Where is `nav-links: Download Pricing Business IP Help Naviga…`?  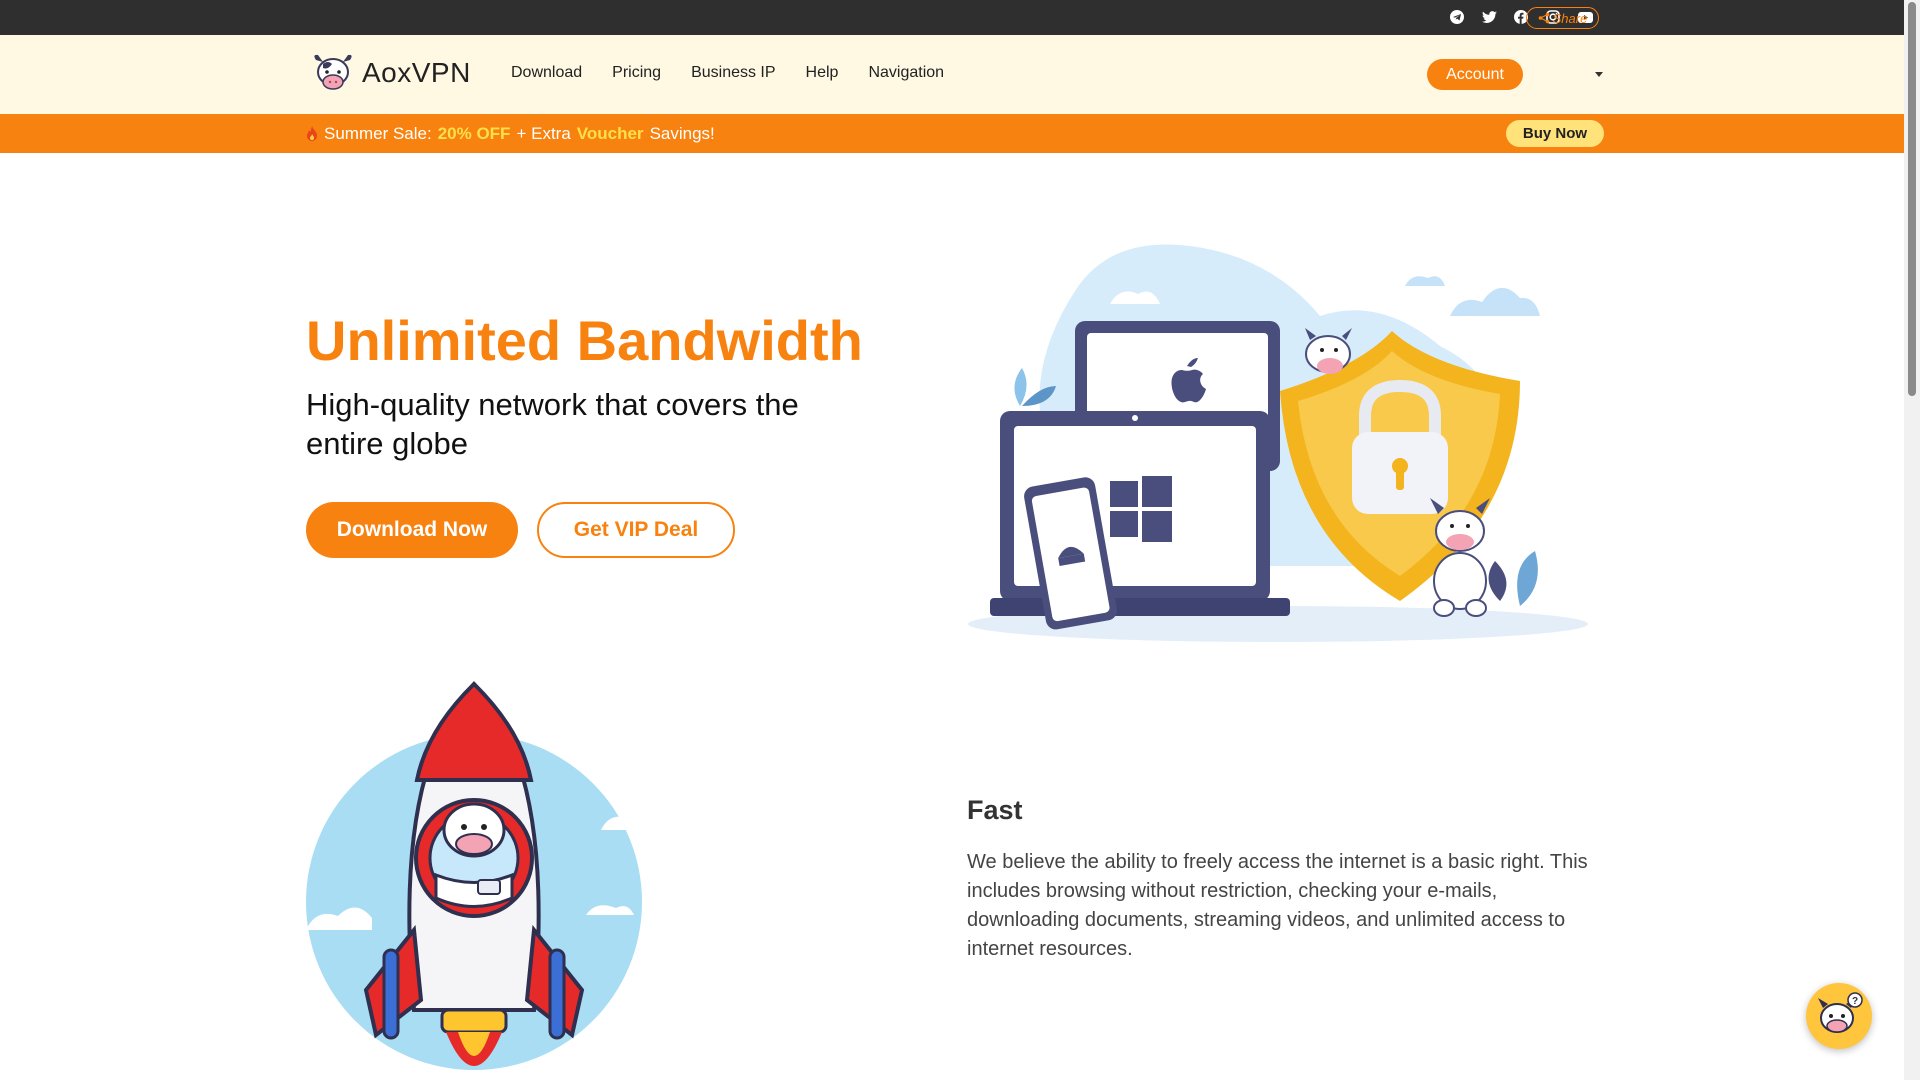
nav-links: Download Pricing Business IP Help Naviga… is located at coordinates (727, 73).